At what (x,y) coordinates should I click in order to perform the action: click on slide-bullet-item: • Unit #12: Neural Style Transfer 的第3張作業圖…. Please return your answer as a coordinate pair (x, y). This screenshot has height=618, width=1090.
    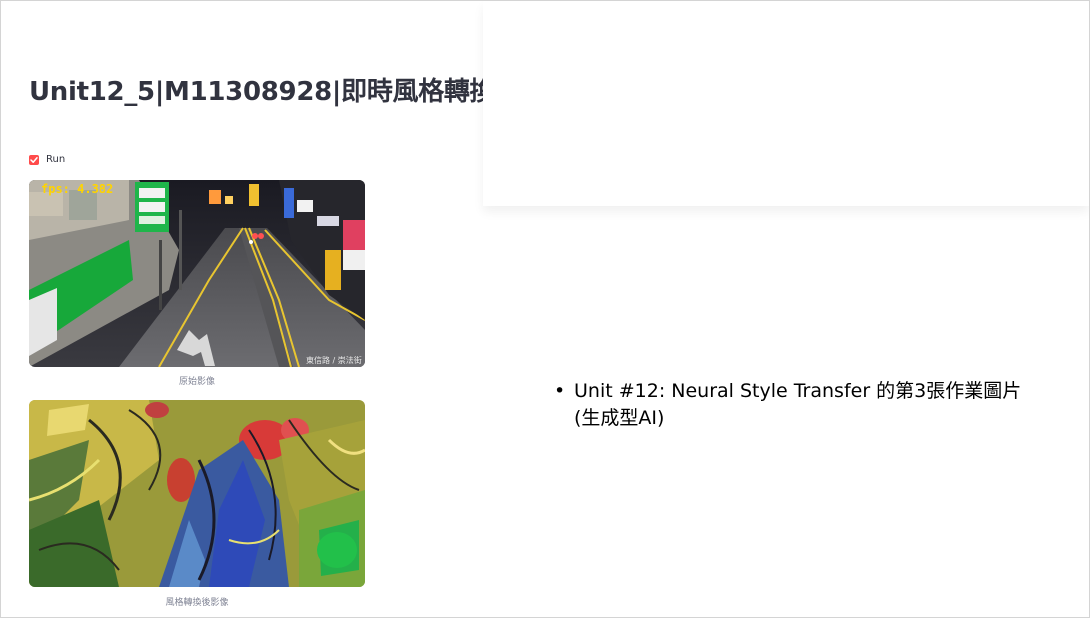
    Looking at the image, I should click on (789, 405).